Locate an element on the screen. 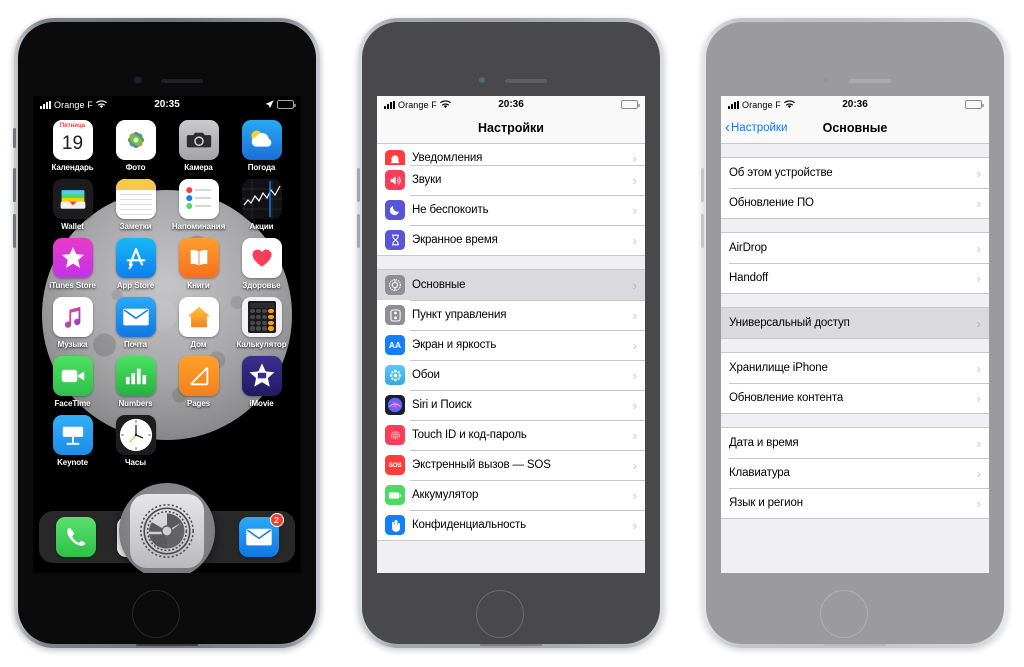  app-camera: Камера is located at coordinates (198, 146).